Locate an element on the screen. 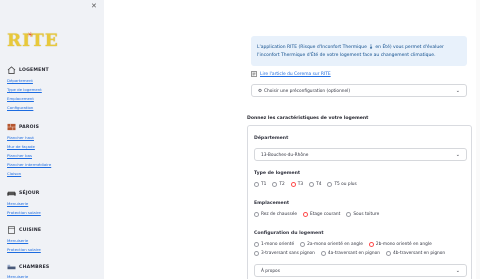 This screenshot has width=480, height=279. preconfig-placeholder: Choisir une préconfiguration (optionnel) is located at coordinates (307, 91).